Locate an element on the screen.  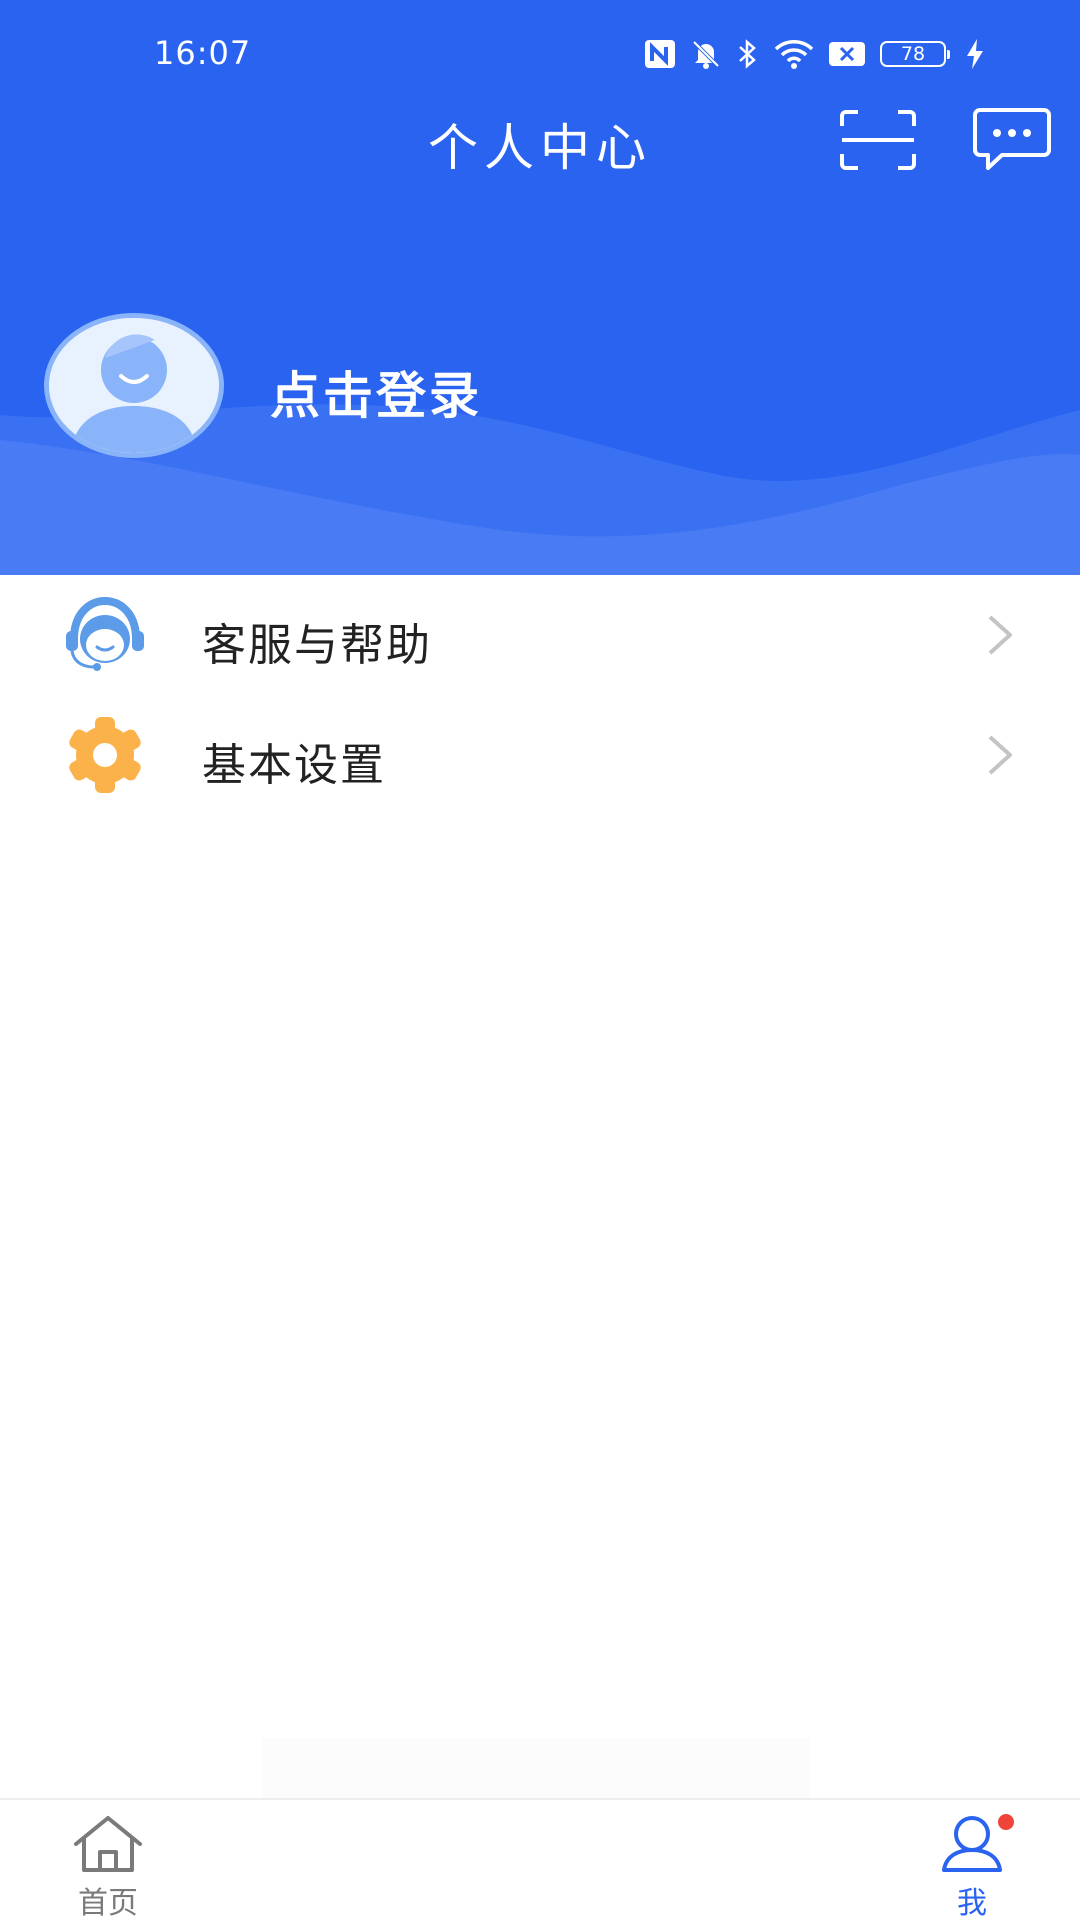
wifi-icon is located at coordinates (794, 54).